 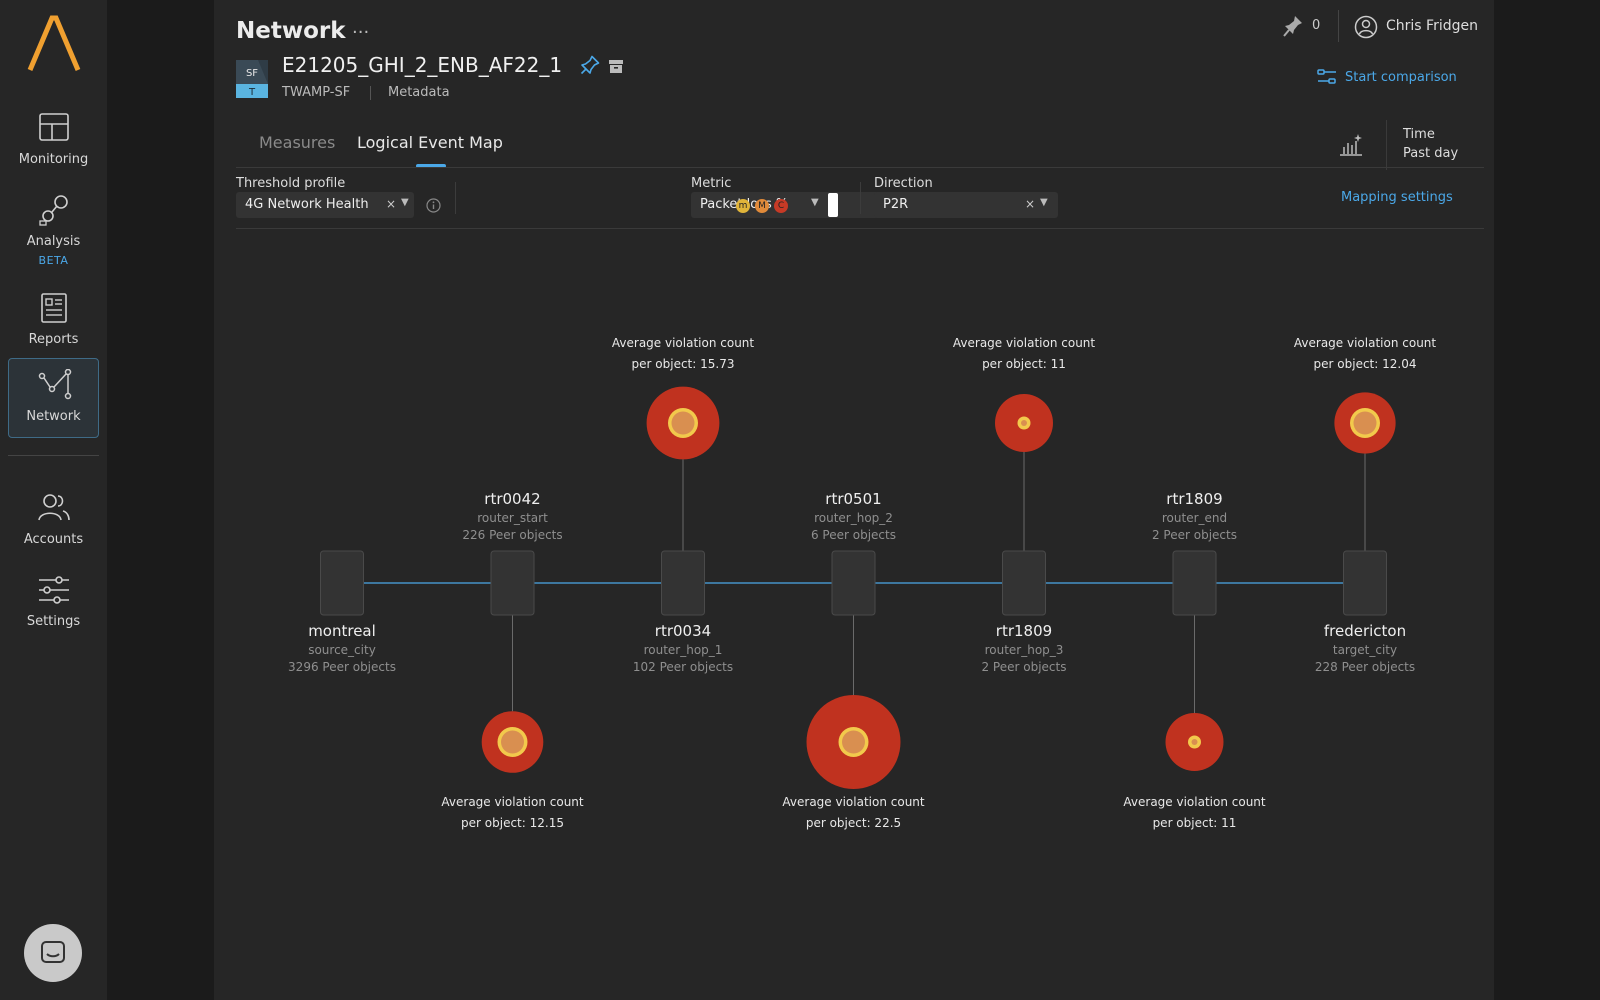 What do you see at coordinates (1365, 650) in the screenshot?
I see `node-role: target_city` at bounding box center [1365, 650].